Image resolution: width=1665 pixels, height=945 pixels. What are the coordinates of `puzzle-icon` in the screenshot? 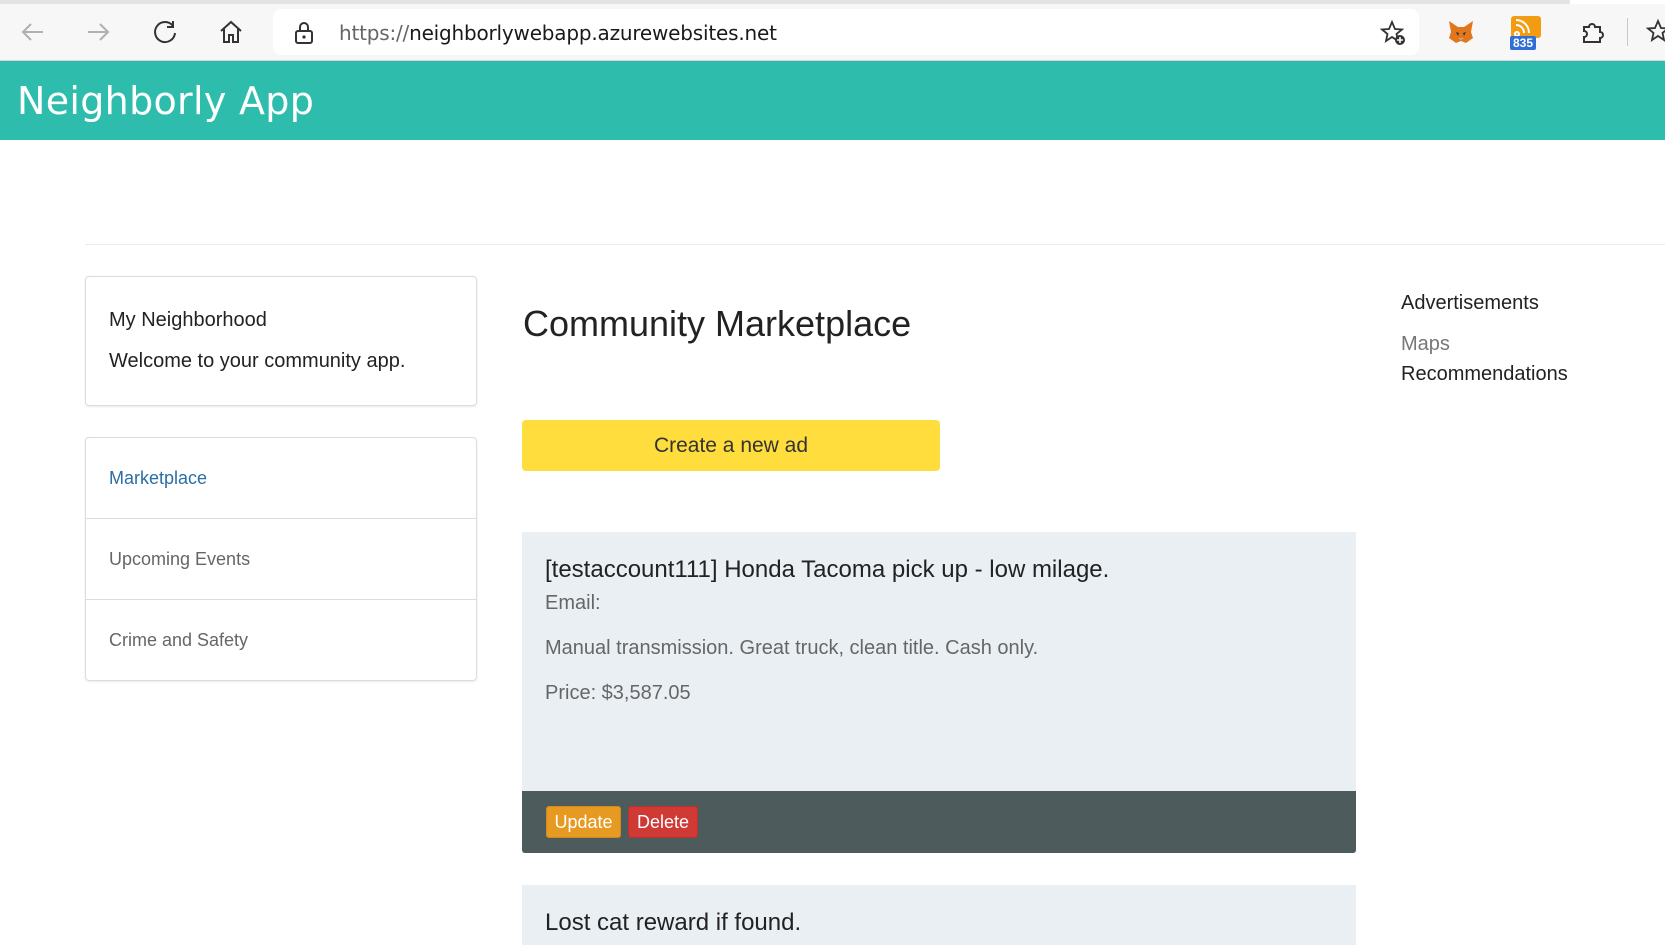 It's located at (1593, 33).